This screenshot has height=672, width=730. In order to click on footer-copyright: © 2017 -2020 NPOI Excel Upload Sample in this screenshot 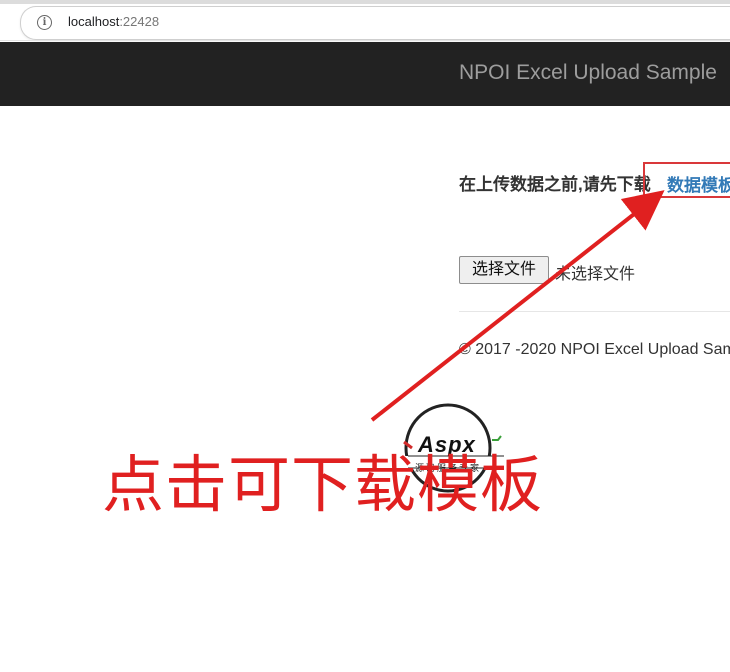, I will do `click(594, 349)`.